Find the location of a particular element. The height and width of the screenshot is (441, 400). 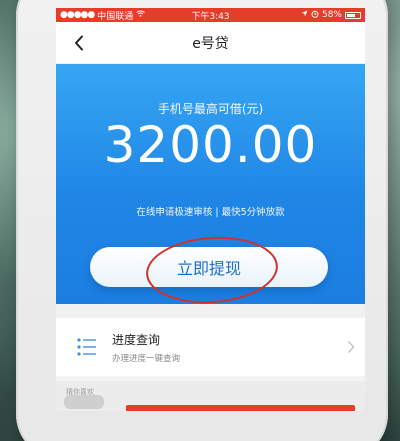

max-loan-amount: 3200.00 is located at coordinates (210, 145).